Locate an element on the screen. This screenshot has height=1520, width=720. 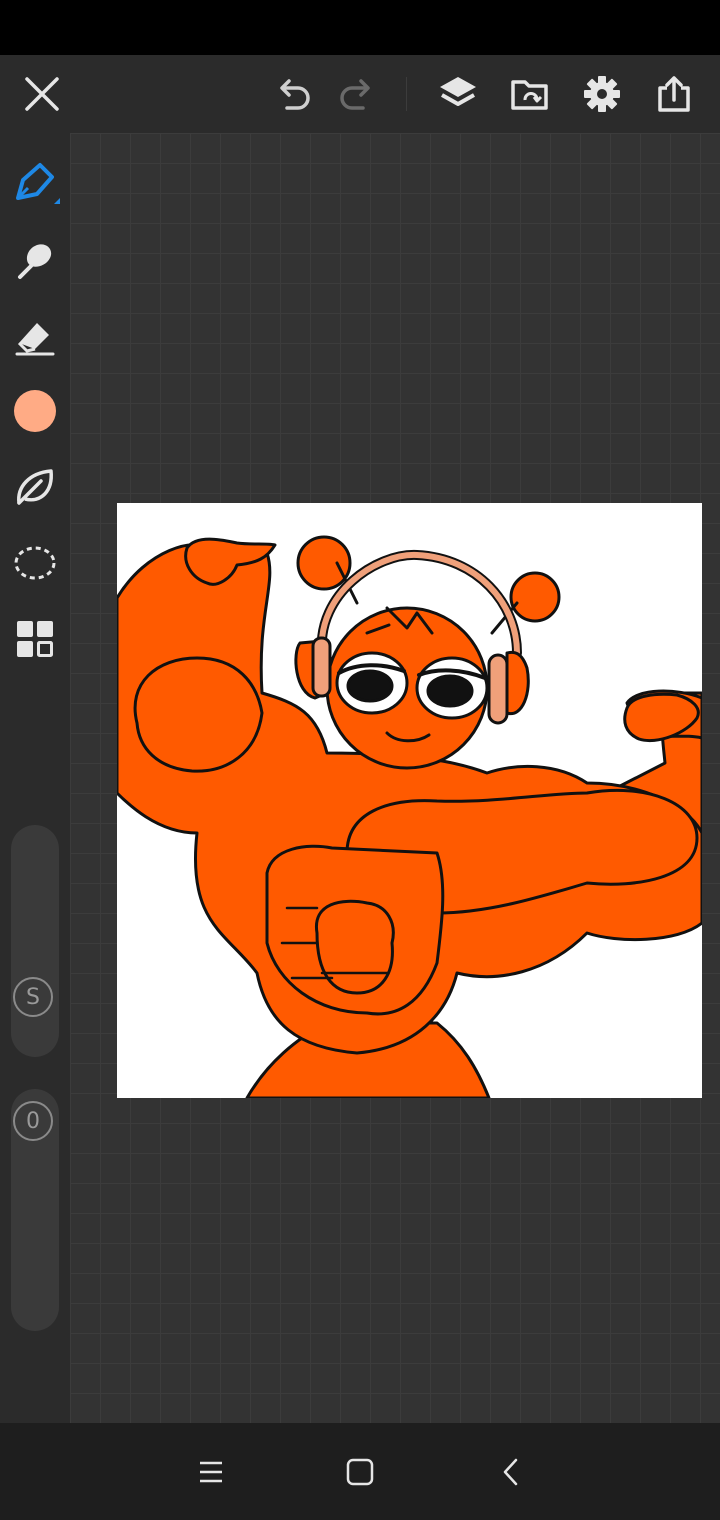
eraser-tool-button is located at coordinates (35, 335).